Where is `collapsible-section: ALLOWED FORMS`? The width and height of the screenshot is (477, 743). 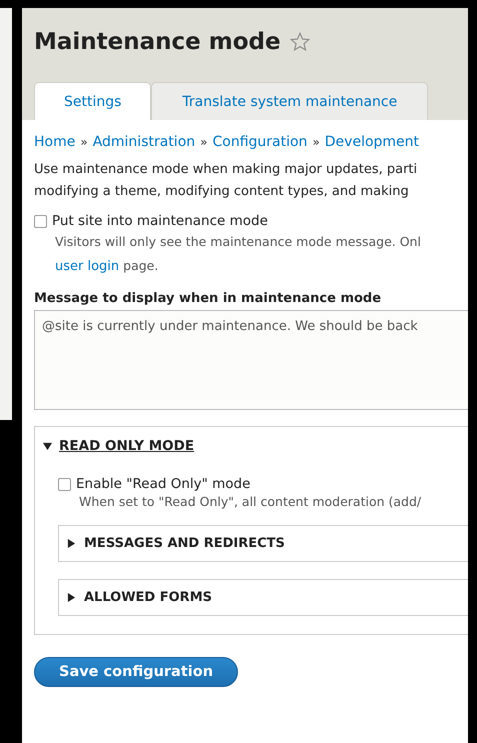 collapsible-section: ALLOWED FORMS is located at coordinates (263, 597).